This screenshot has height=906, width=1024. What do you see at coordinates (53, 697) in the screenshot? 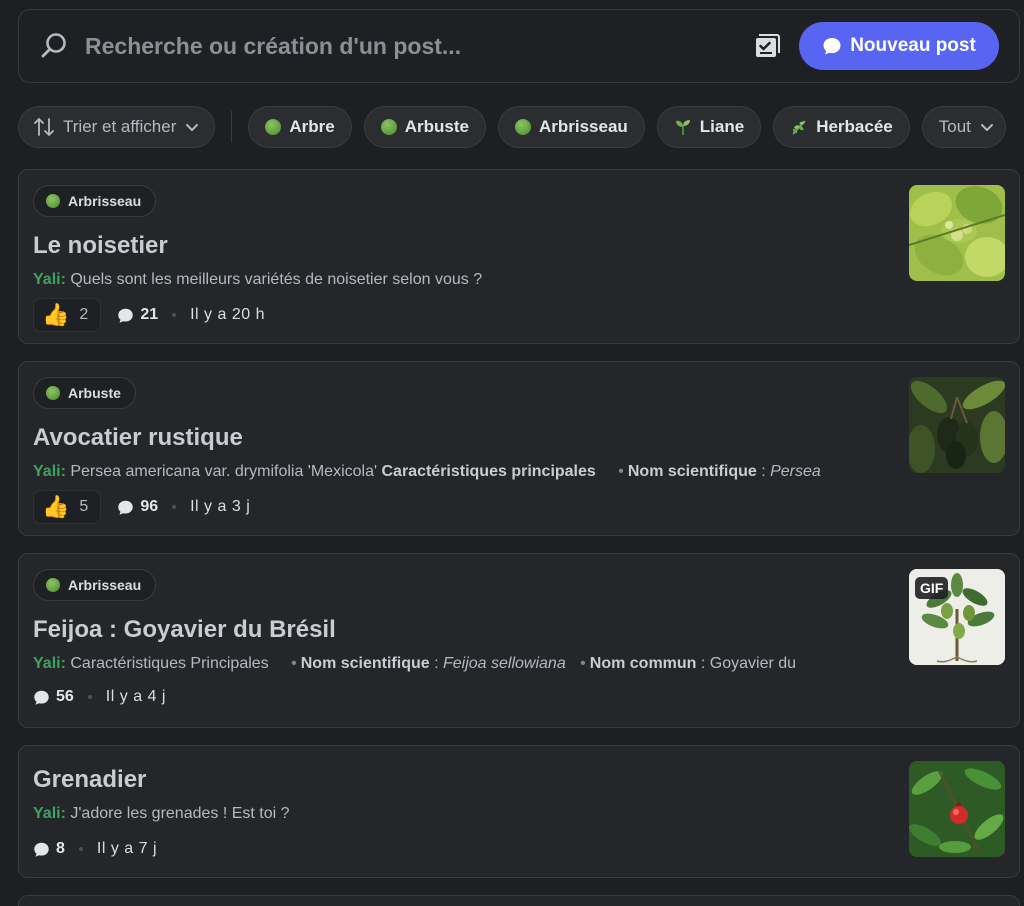
I see `comment-count: 56` at bounding box center [53, 697].